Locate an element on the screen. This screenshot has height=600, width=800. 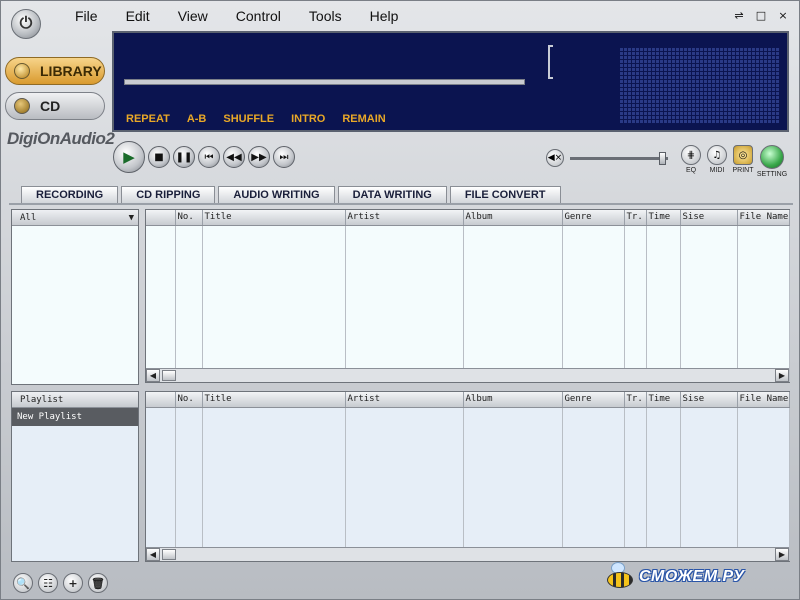
trash-icon: 🗑 is located at coordinates (98, 583).